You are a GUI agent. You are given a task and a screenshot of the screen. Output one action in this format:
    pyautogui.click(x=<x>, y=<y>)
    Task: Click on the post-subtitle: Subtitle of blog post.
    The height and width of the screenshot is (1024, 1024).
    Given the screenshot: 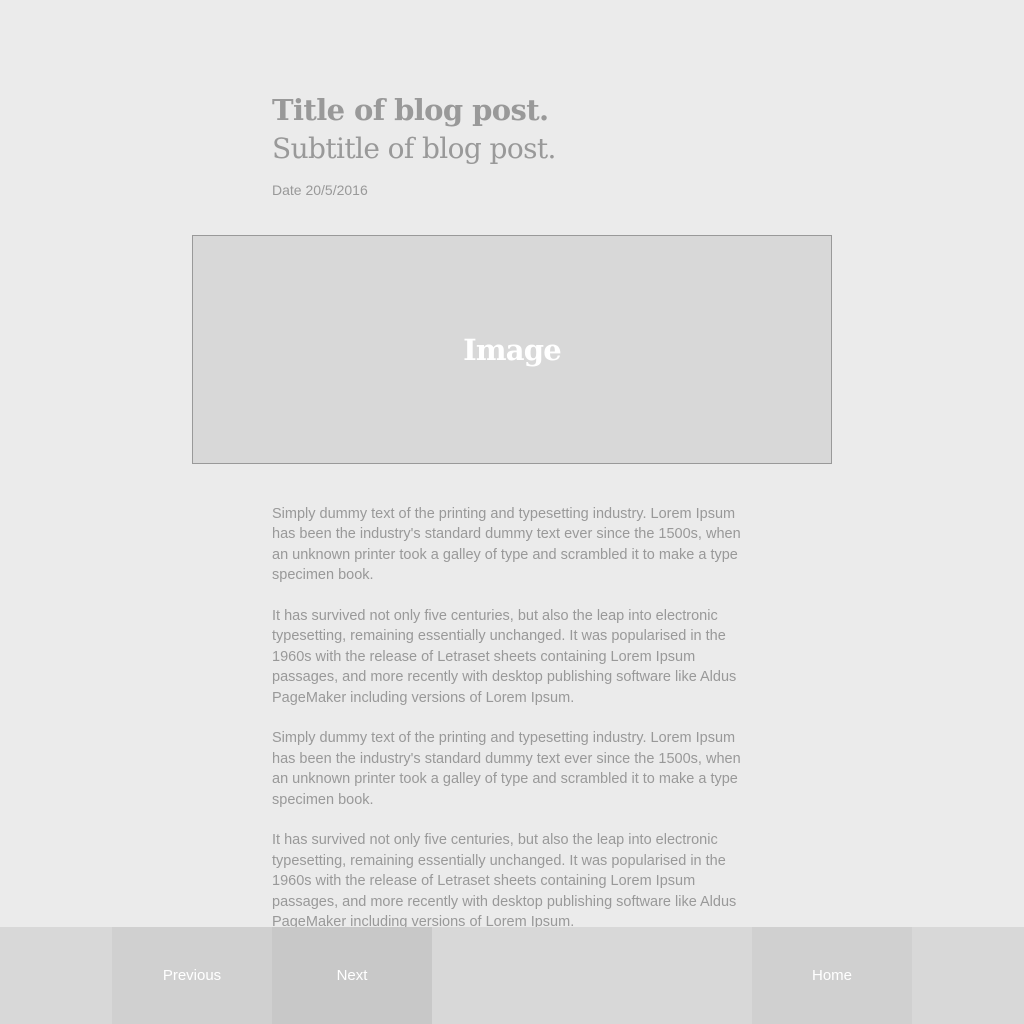 What is the action you would take?
    pyautogui.click(x=414, y=148)
    